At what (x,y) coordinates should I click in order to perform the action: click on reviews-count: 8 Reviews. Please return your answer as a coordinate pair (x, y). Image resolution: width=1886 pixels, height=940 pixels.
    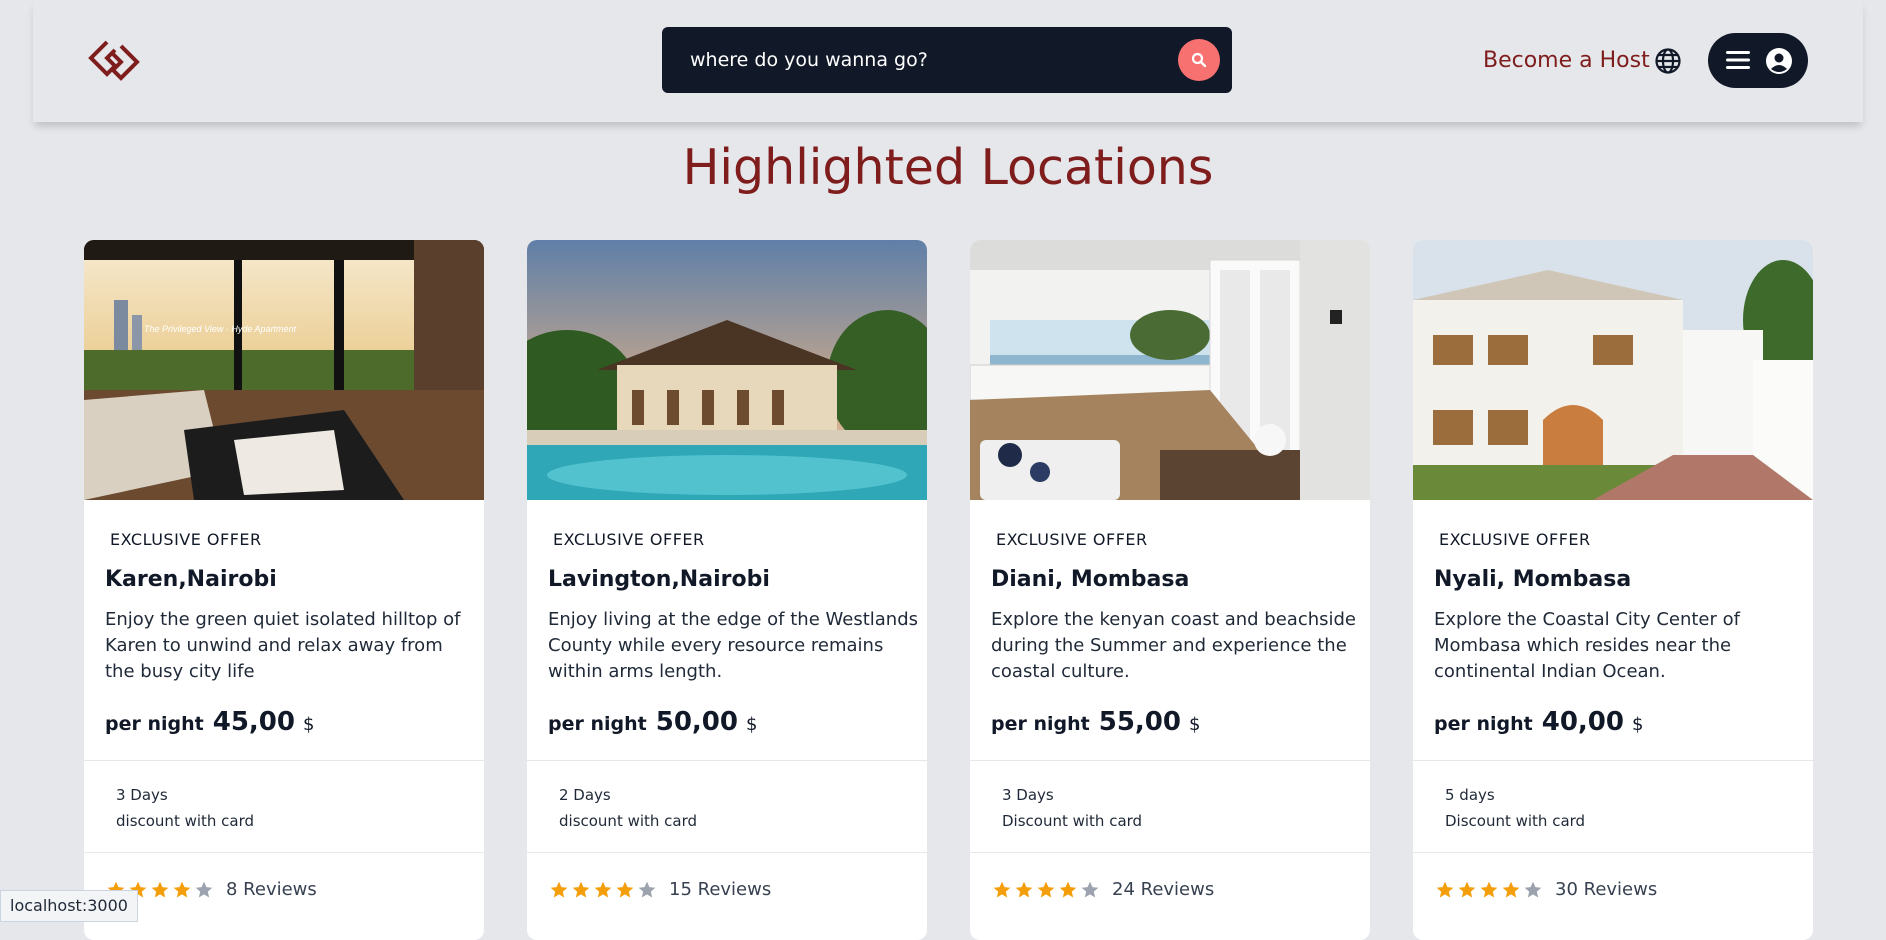
    Looking at the image, I should click on (271, 889).